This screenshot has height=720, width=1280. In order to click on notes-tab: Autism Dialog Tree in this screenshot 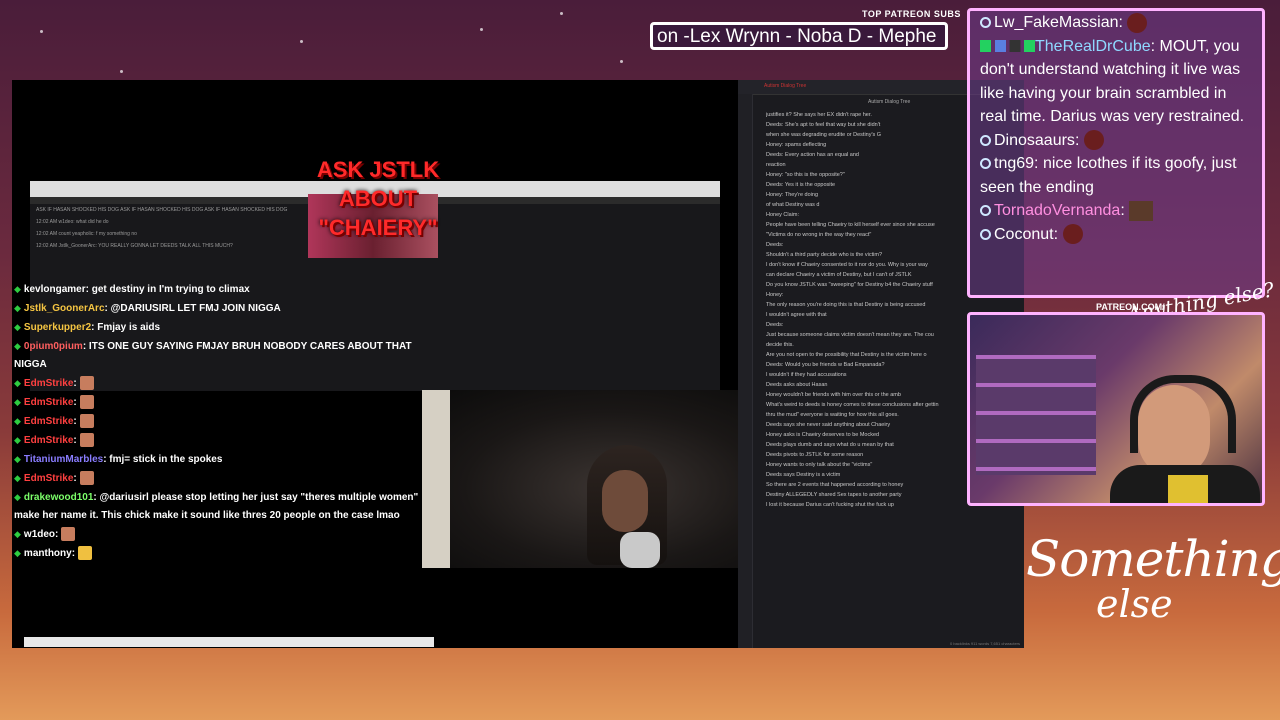, I will do `click(785, 86)`.